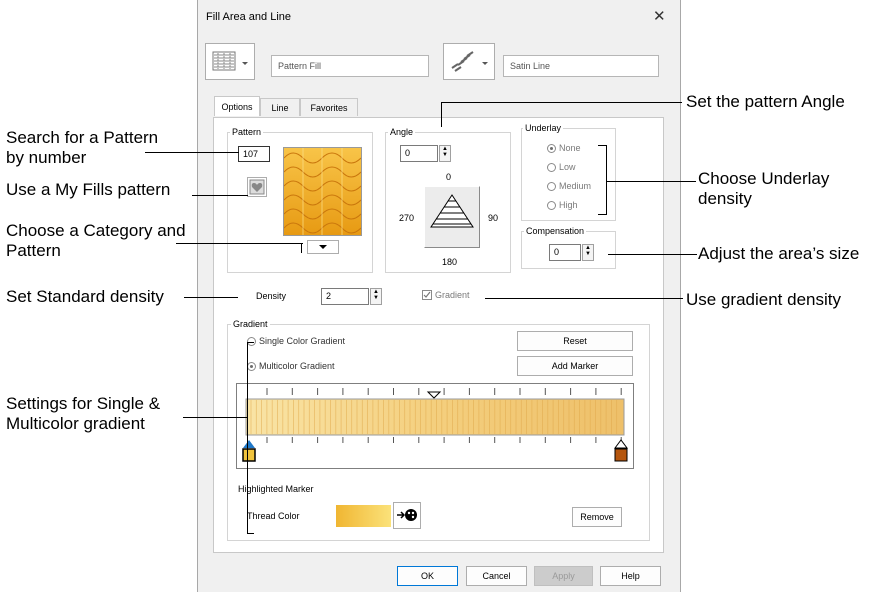 This screenshot has width=896, height=592. What do you see at coordinates (439, 107) in the screenshot?
I see `tab-strip: Options Line Favorites` at bounding box center [439, 107].